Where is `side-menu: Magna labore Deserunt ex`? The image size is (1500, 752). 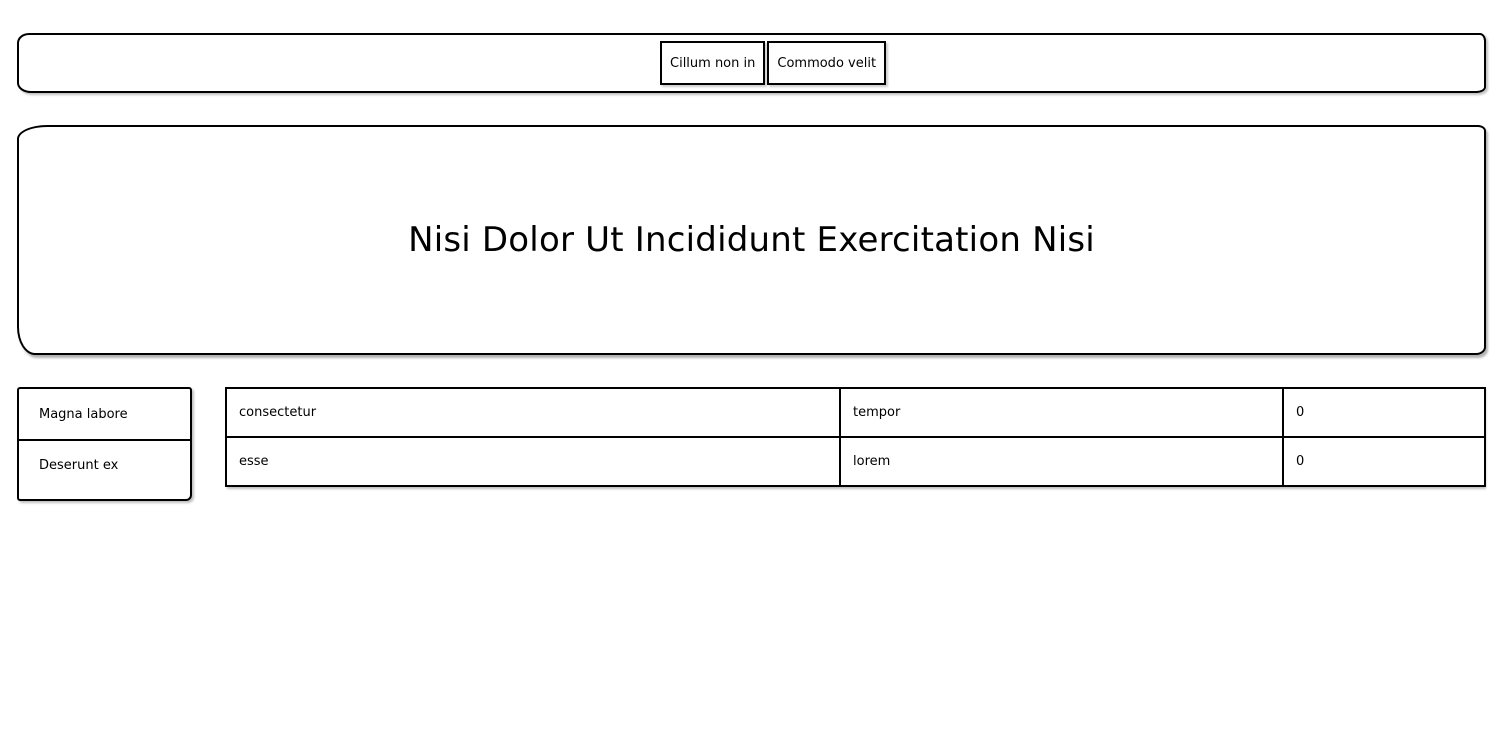 side-menu: Magna labore Deserunt ex is located at coordinates (104, 444).